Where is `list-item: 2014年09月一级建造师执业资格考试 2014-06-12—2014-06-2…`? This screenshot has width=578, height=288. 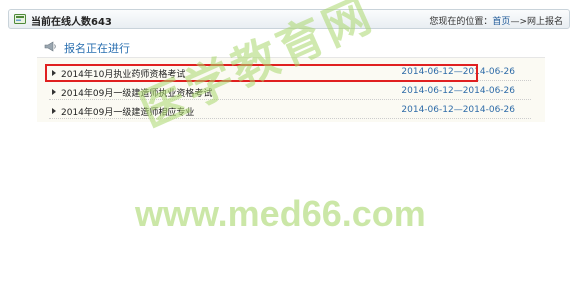
list-item: 2014年09月一级建造师执业资格考试 2014-06-12—2014-06-2… is located at coordinates (290, 92).